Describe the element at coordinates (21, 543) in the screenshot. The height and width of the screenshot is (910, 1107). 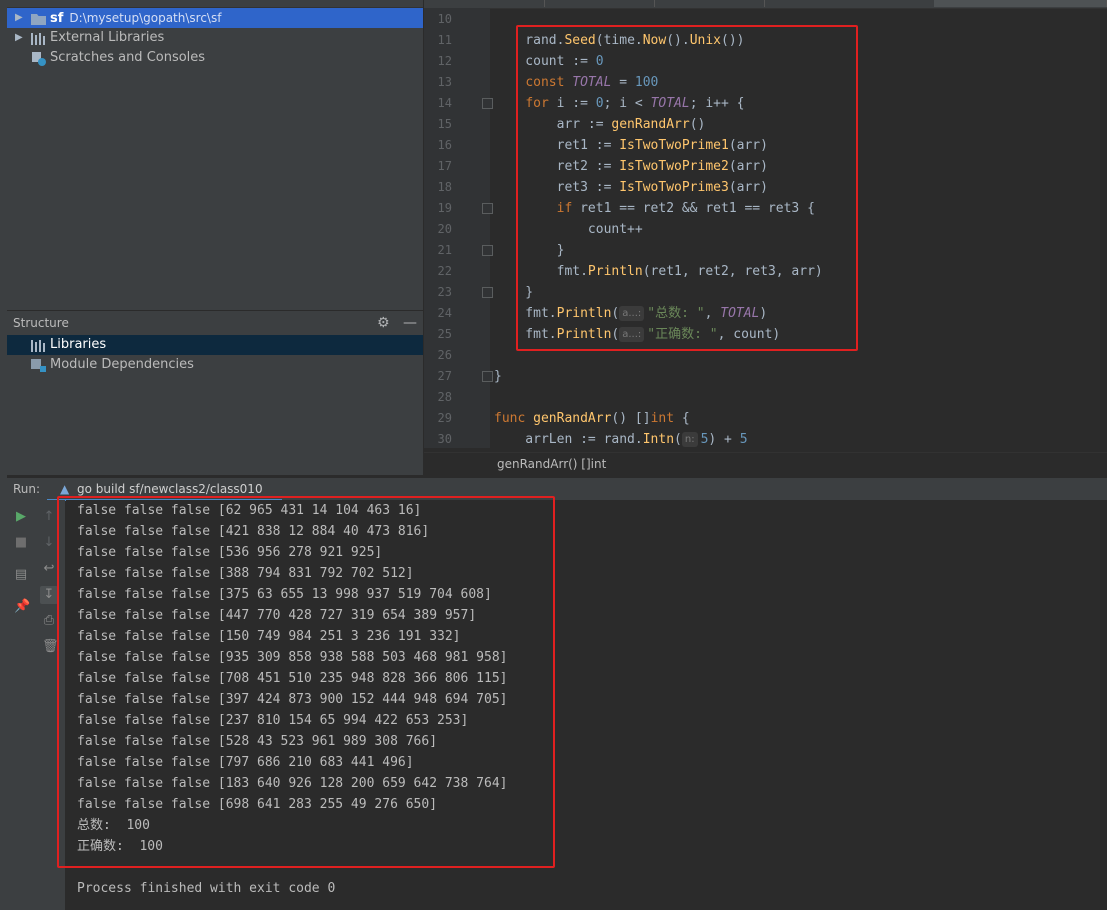
I see `stop-icon: ■` at that location.